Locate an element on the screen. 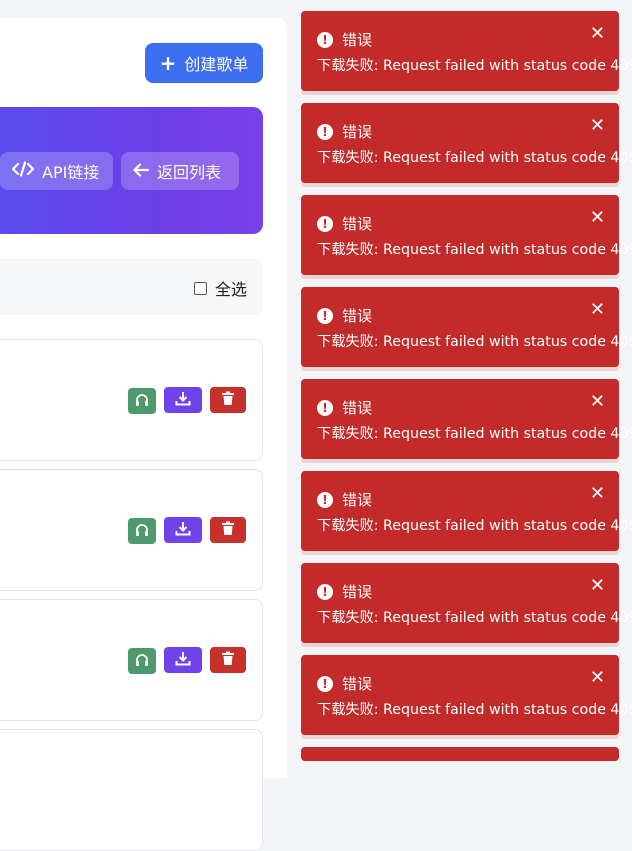  song-card is located at coordinates (131, 790).